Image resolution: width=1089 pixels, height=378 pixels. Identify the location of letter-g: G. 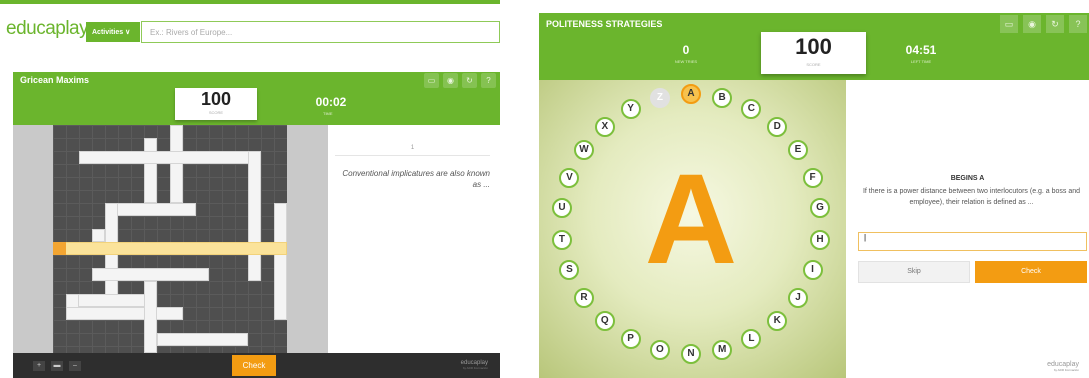
(820, 208).